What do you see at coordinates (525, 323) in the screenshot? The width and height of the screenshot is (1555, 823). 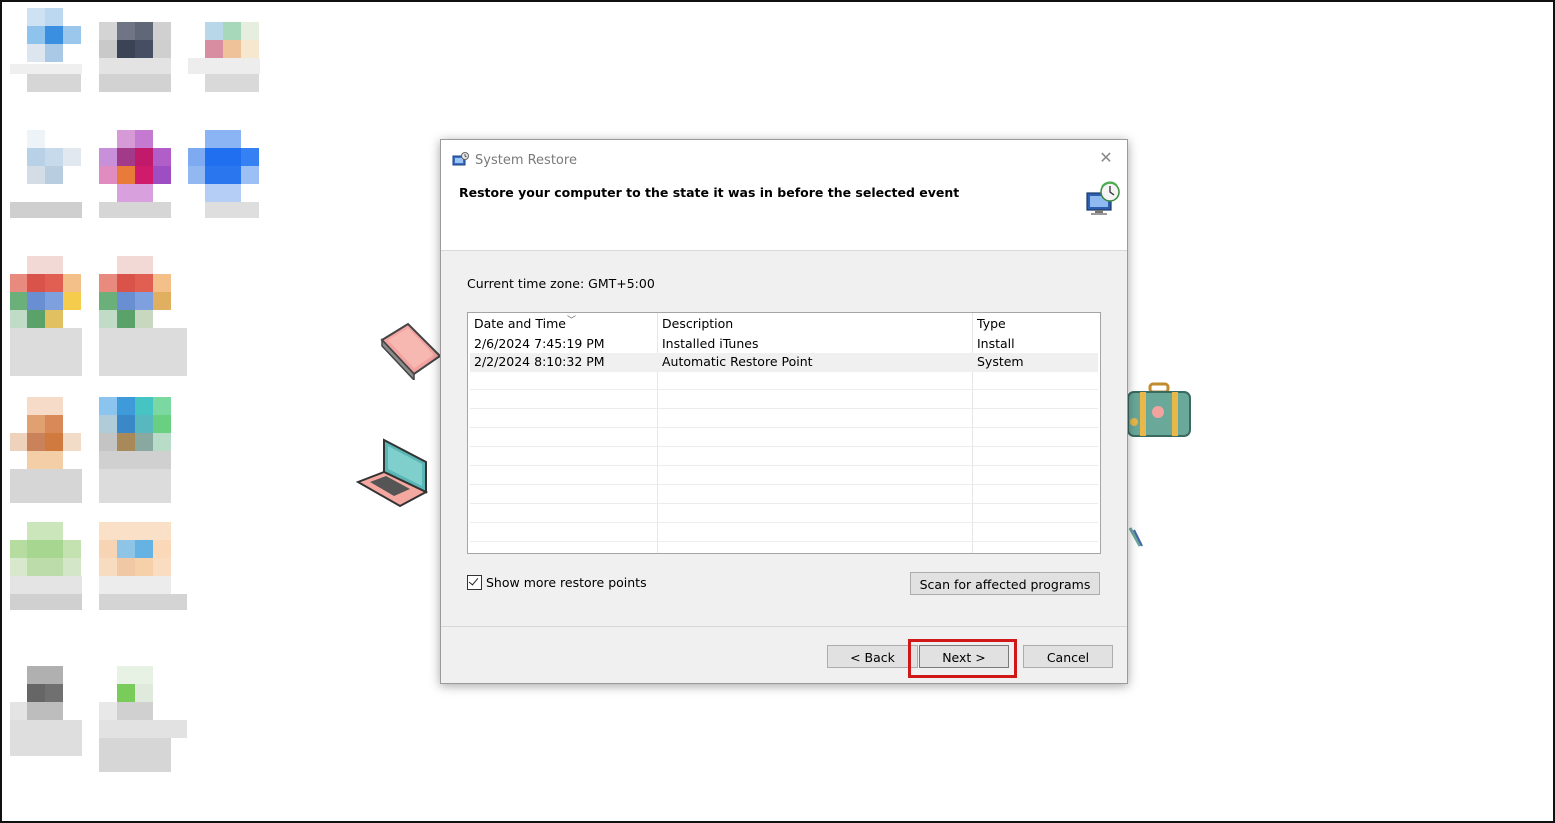 I see `column-header-date: Date and Time﹀` at bounding box center [525, 323].